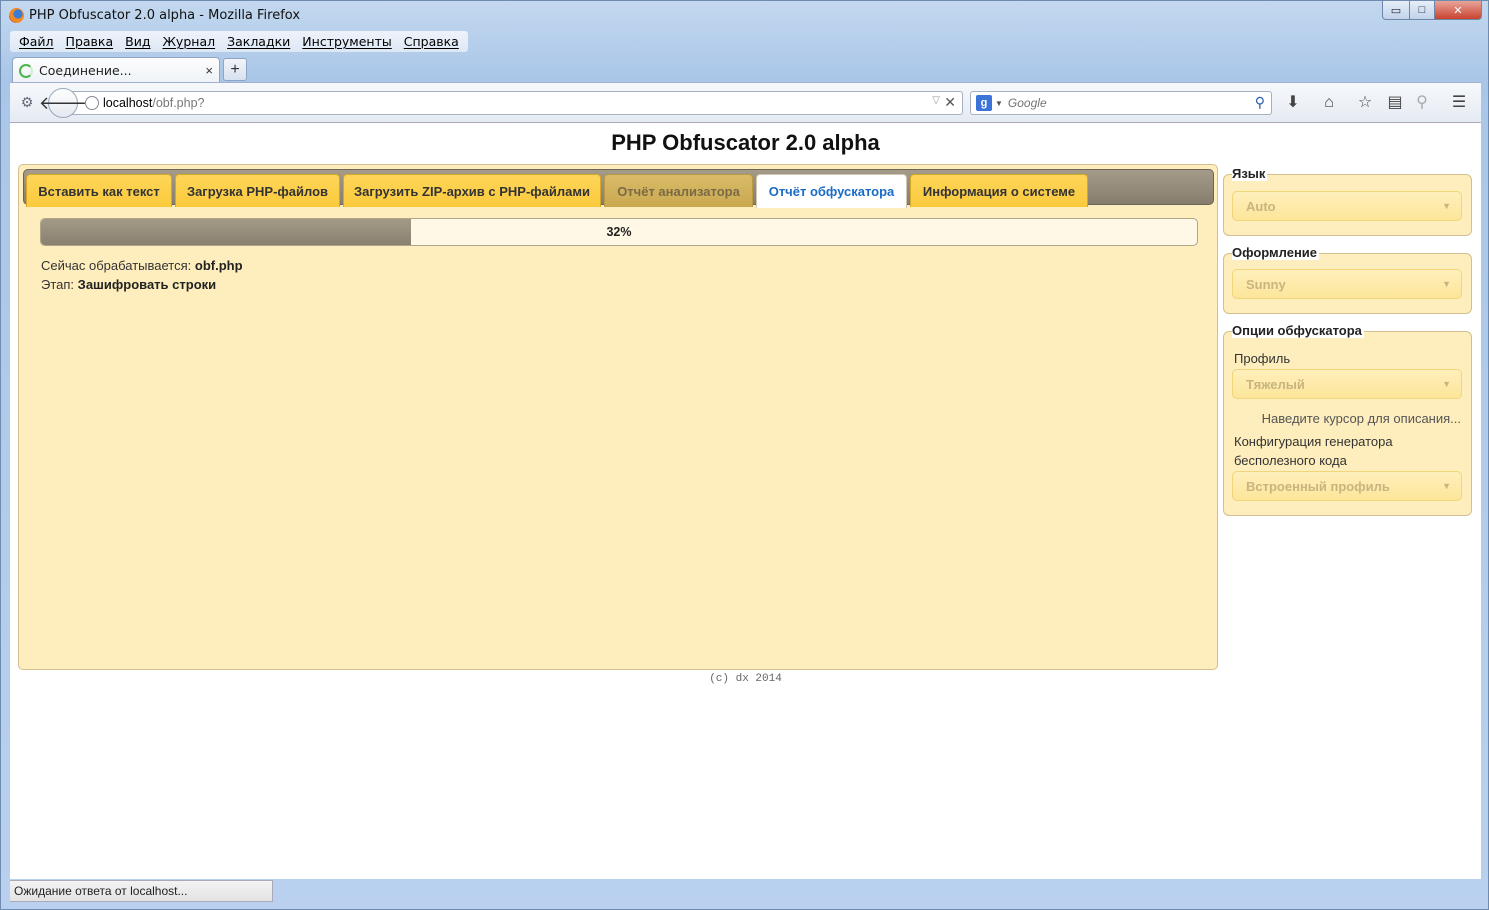 The width and height of the screenshot is (1489, 910). I want to click on url-host: localhost, so click(128, 103).